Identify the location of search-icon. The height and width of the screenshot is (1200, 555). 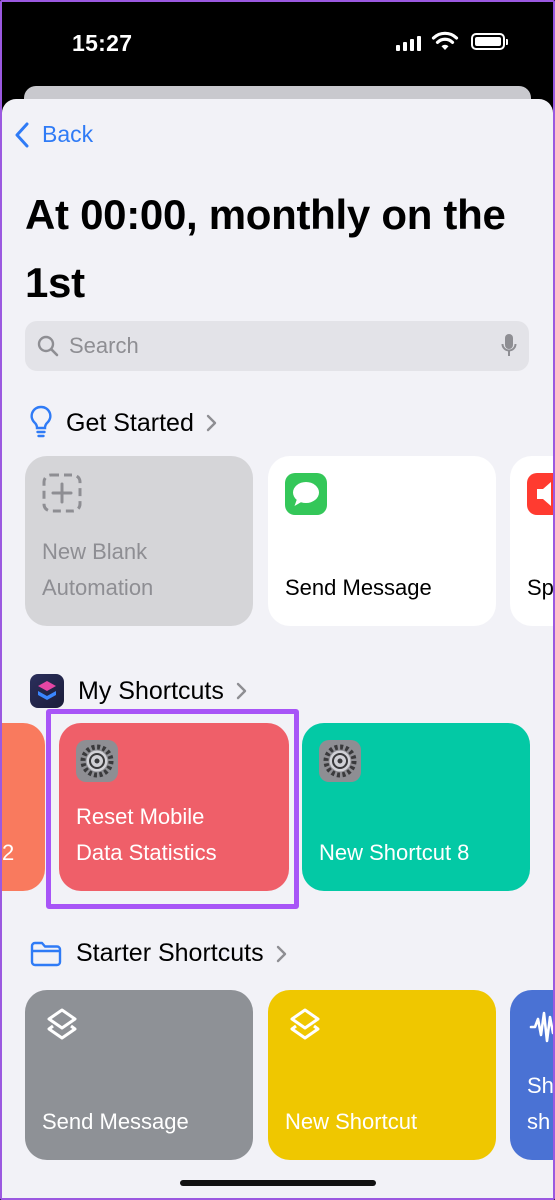
(48, 346).